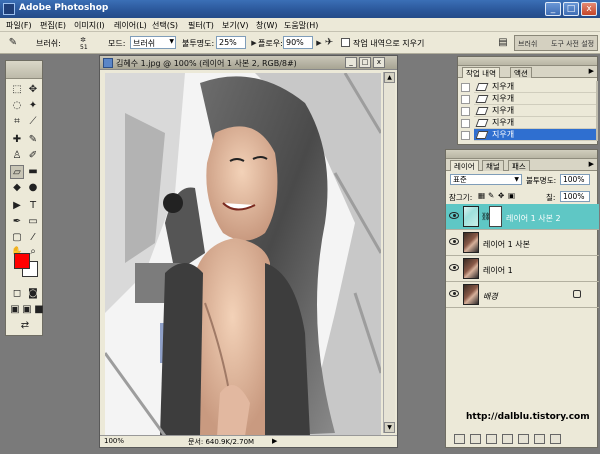  I want to click on history-item-selected: 지우개, so click(536, 135).